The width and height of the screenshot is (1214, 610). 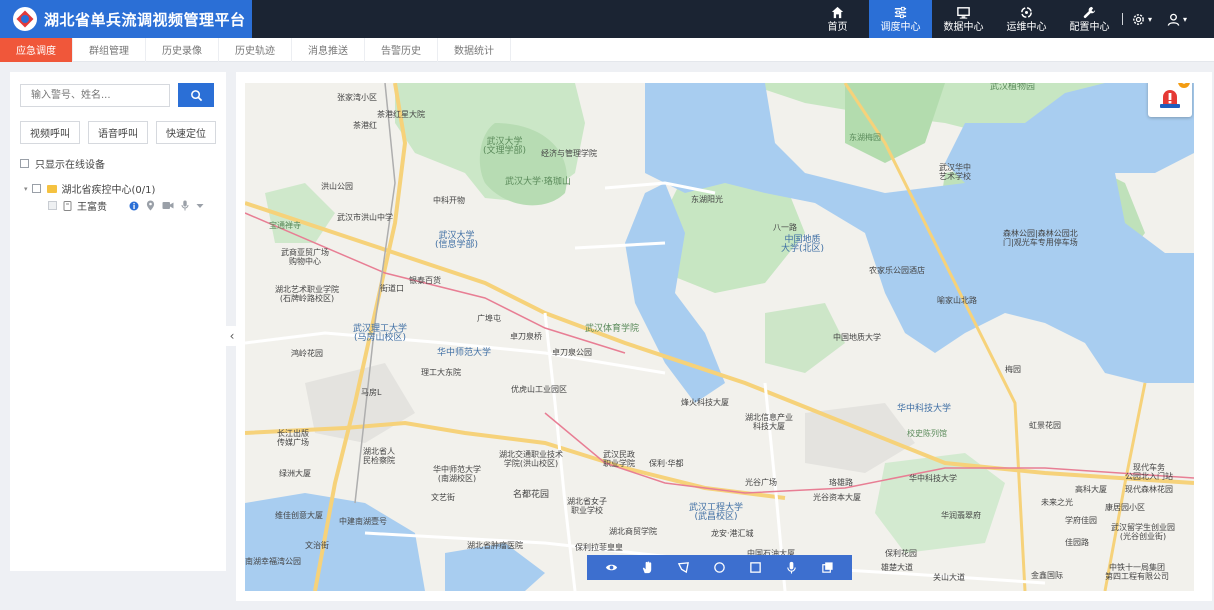 I want to click on more-dropdown-icon, so click(x=200, y=206).